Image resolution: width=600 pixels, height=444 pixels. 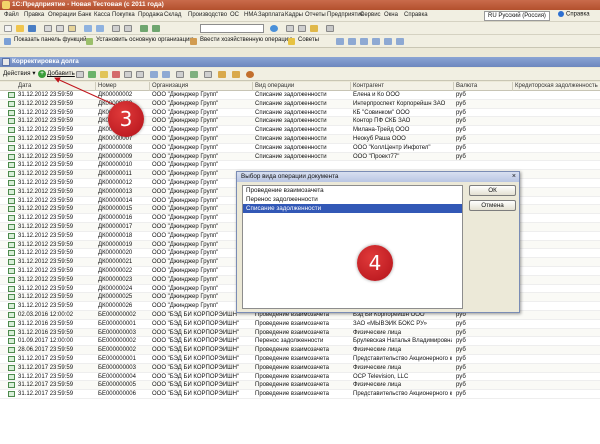 I want to click on menu-item-0: Файл, so click(x=11, y=15).